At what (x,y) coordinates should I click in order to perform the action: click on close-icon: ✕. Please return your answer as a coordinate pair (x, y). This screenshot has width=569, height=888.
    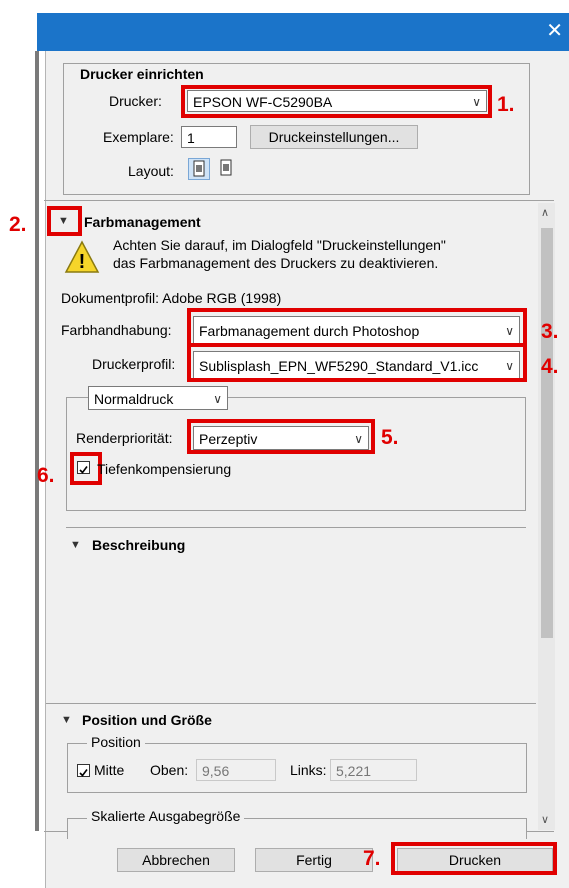
    Looking at the image, I should click on (554, 31).